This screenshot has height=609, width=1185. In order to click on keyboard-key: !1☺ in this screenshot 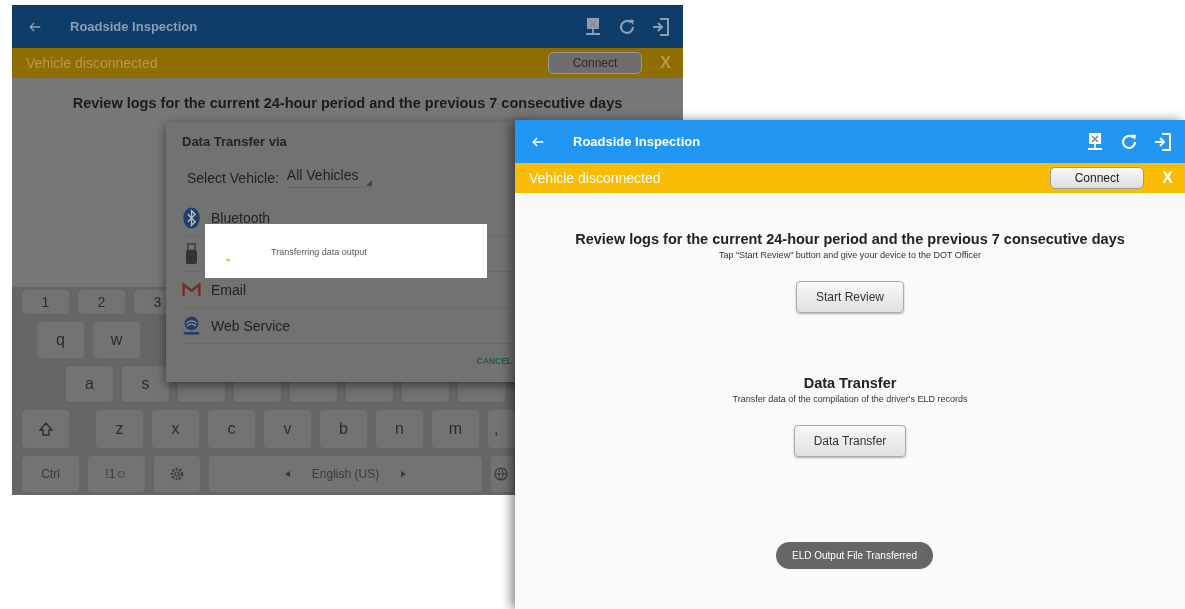, I will do `click(116, 474)`.